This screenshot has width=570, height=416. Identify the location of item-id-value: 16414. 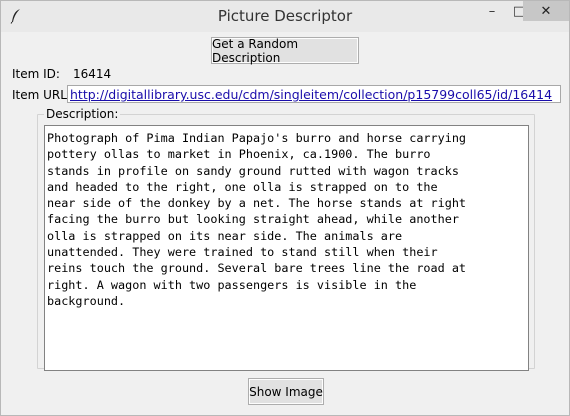
(92, 74).